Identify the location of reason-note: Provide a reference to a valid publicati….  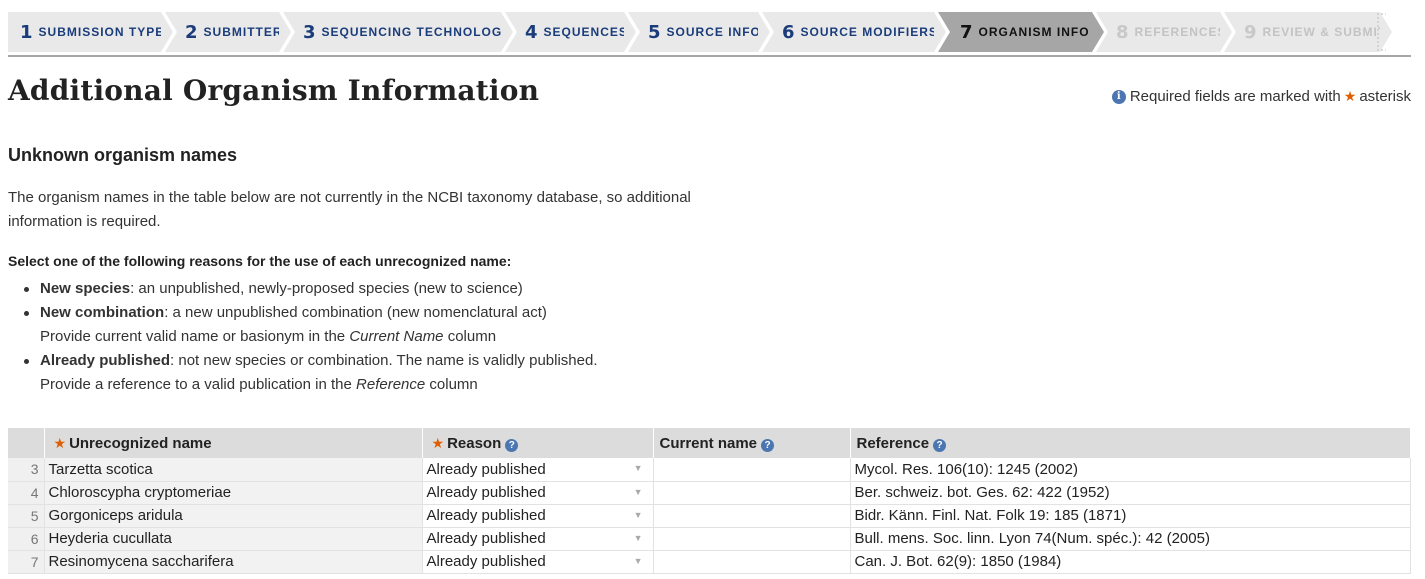
(259, 384).